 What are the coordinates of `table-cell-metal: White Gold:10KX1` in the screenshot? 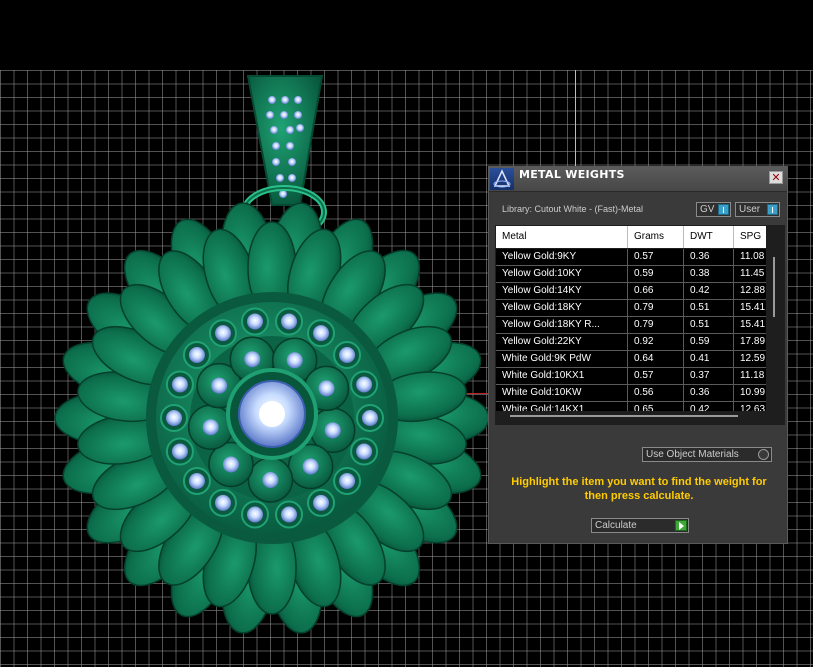 It's located at (562, 376).